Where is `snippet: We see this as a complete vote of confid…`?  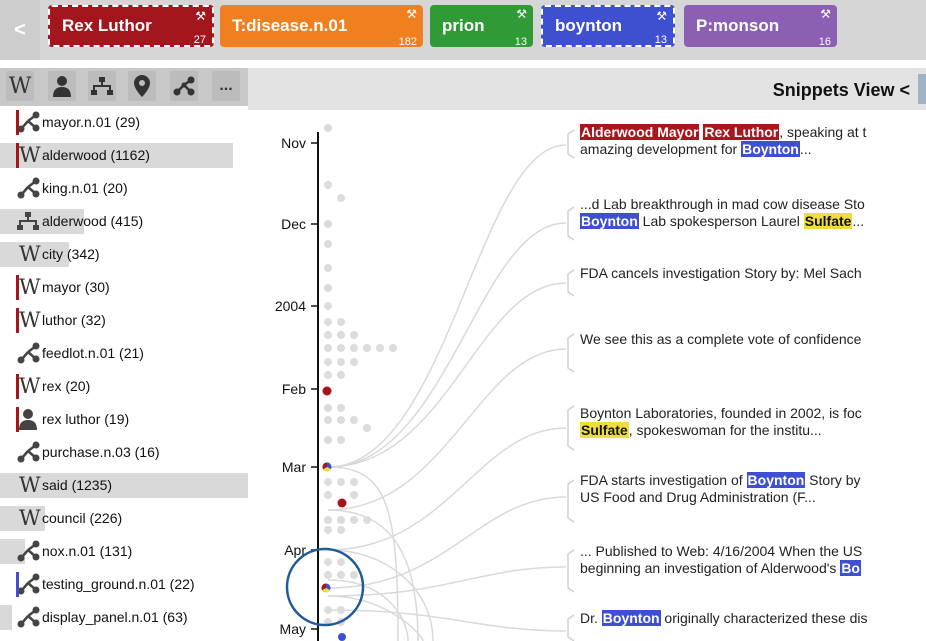 snippet: We see this as a complete vote of confid… is located at coordinates (720, 339).